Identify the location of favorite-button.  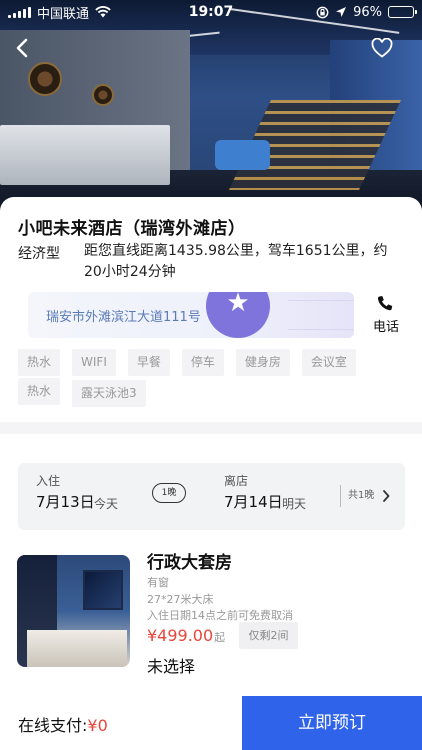
(382, 48).